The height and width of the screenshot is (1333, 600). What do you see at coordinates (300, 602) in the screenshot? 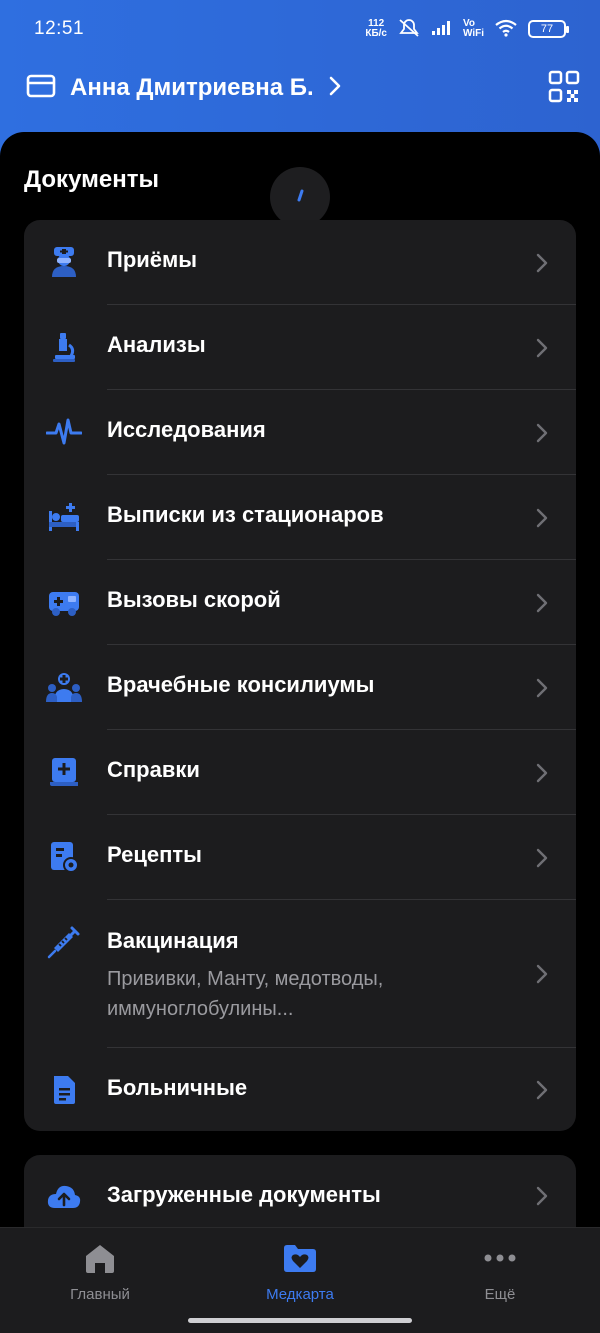
I see `documents-item-ambulance: Вызовы скорой` at bounding box center [300, 602].